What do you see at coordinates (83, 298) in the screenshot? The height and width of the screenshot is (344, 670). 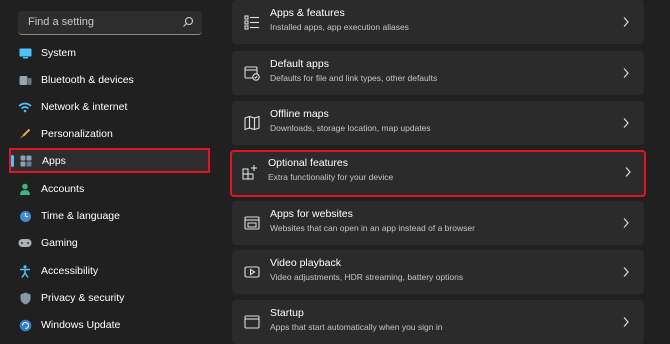 I see `sidebar-item-label: Privacy & security` at bounding box center [83, 298].